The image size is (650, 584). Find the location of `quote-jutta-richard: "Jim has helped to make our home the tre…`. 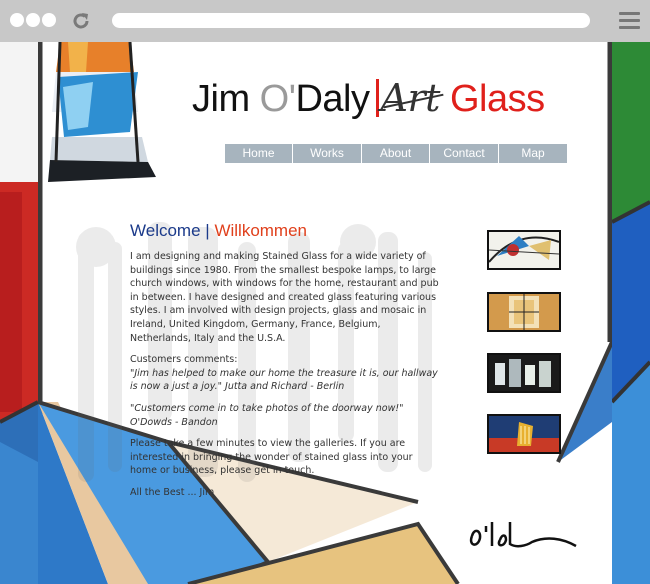

quote-jutta-richard: "Jim has helped to make our home the tre… is located at coordinates (284, 380).